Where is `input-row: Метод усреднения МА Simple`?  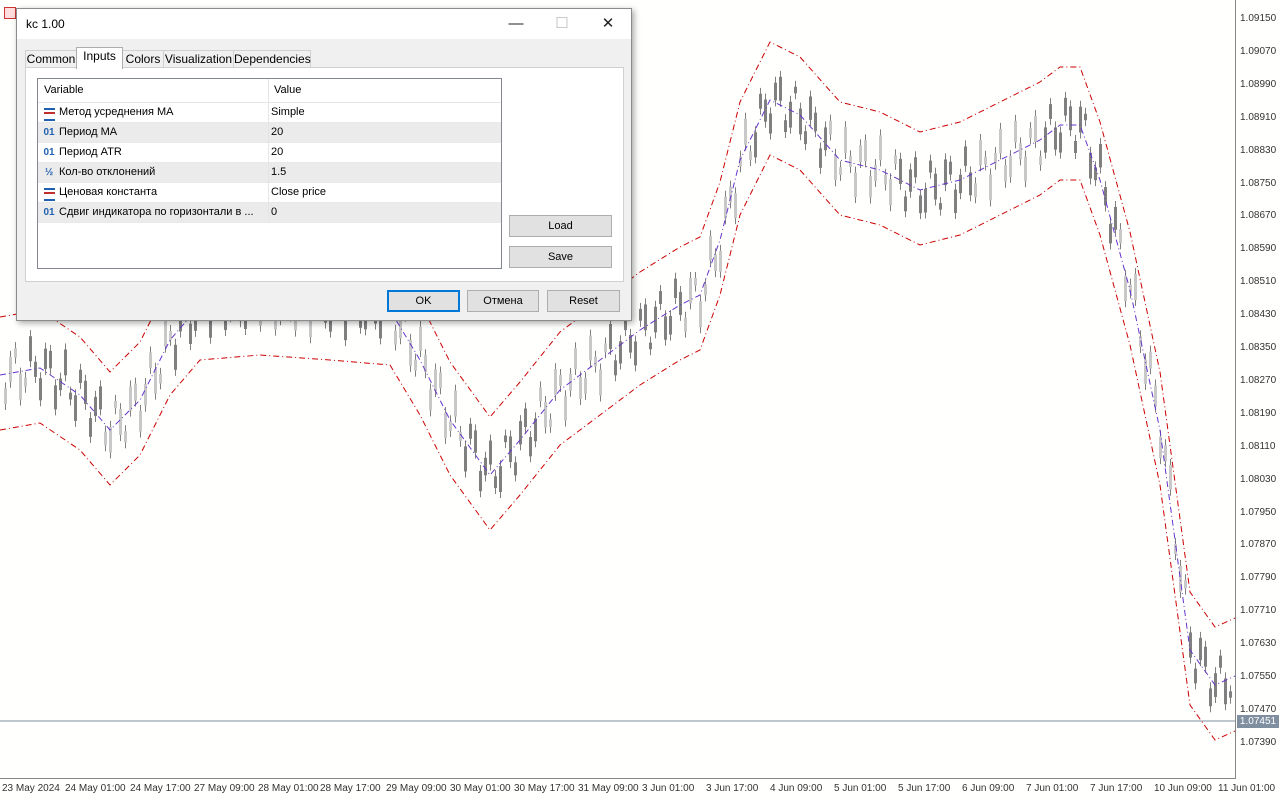
input-row: Метод усреднения МА Simple is located at coordinates (269, 113).